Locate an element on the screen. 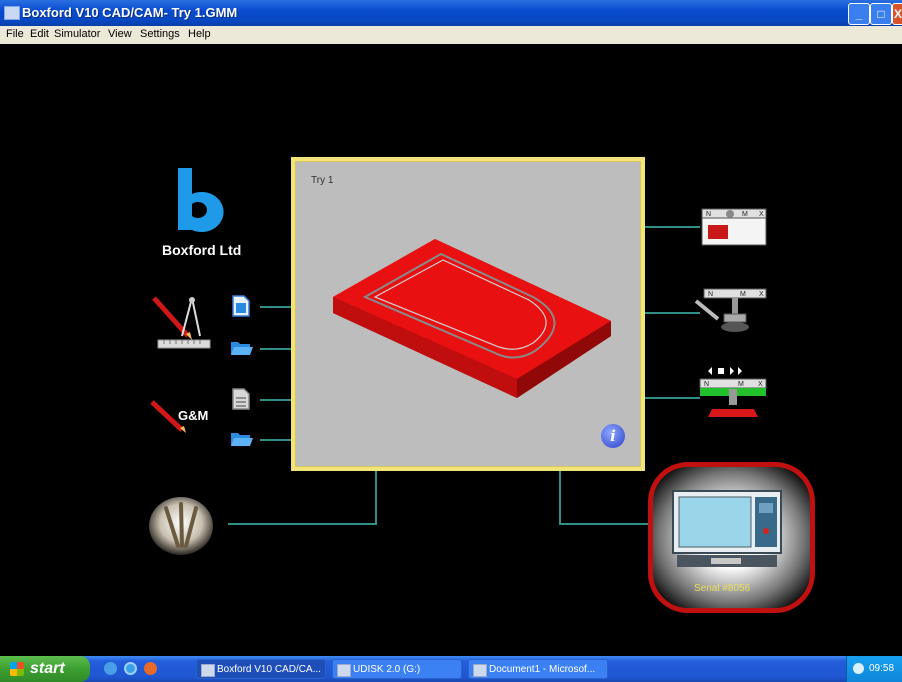  boxford-logo-icon is located at coordinates (201, 200).